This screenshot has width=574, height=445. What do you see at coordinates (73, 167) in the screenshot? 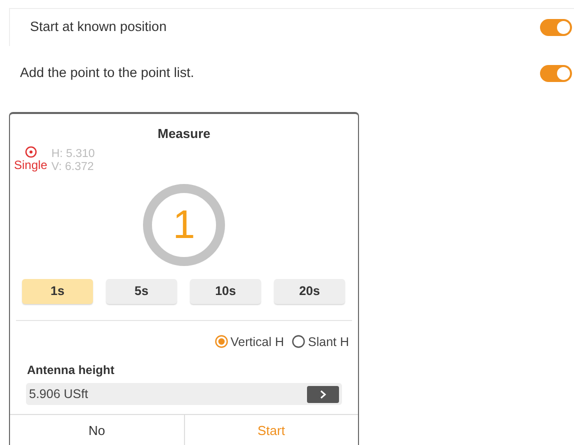
I see `v-reading: V: 6.372` at bounding box center [73, 167].